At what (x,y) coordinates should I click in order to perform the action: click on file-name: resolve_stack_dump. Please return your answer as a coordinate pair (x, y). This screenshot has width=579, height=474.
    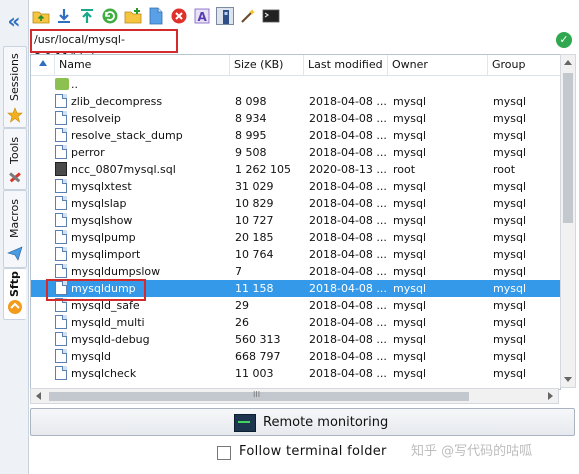
    Looking at the image, I should click on (127, 135).